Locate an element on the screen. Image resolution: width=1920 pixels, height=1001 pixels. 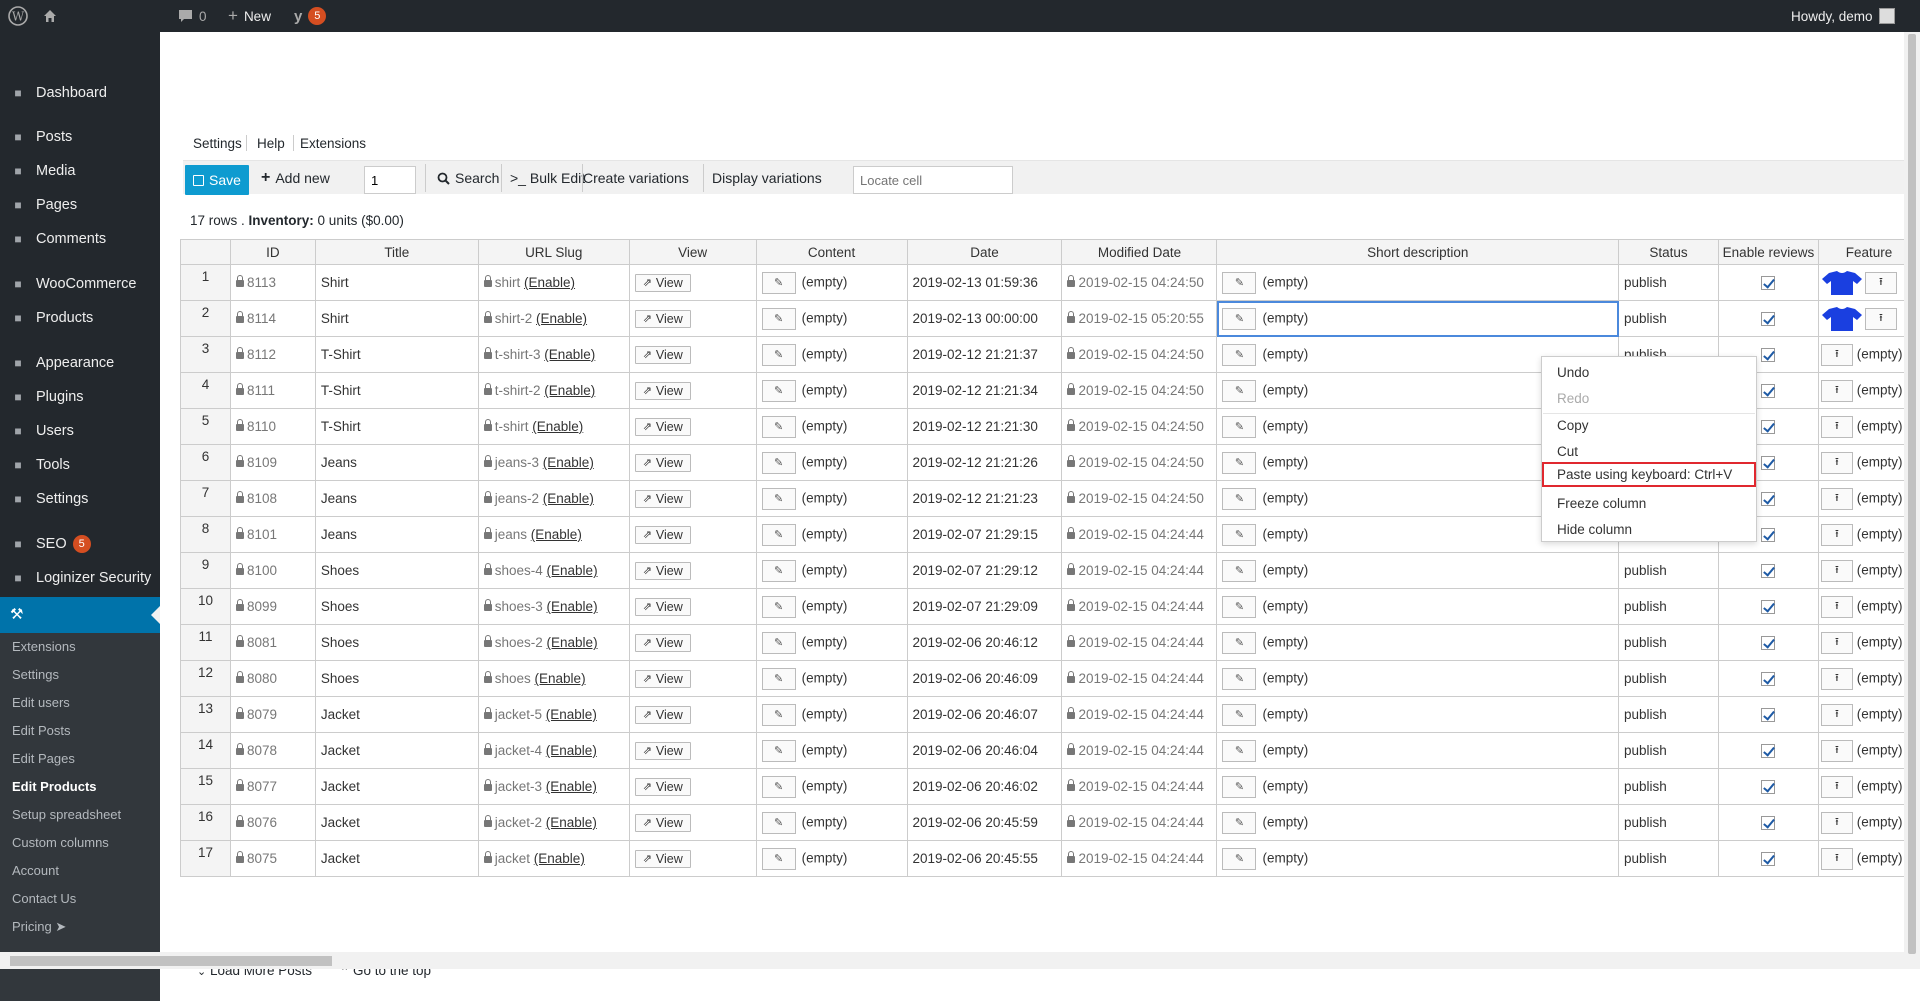
id-cell: 8114 is located at coordinates (272, 318).